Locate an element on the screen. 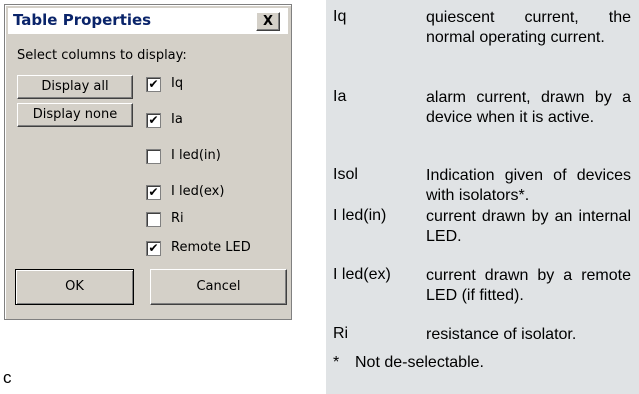 The image size is (639, 394). footnote-text: Not de-selectable. is located at coordinates (419, 362).